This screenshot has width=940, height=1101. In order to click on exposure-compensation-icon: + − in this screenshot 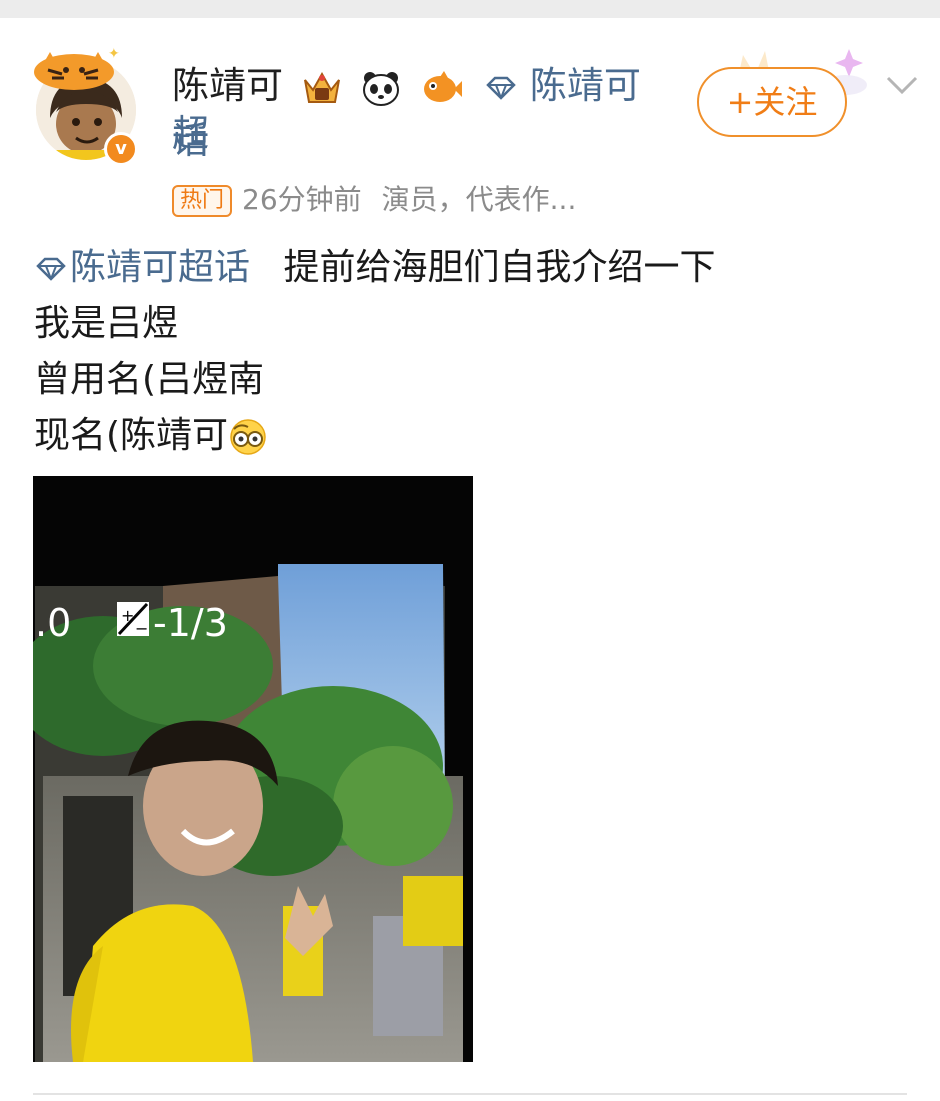, I will do `click(133, 620)`.